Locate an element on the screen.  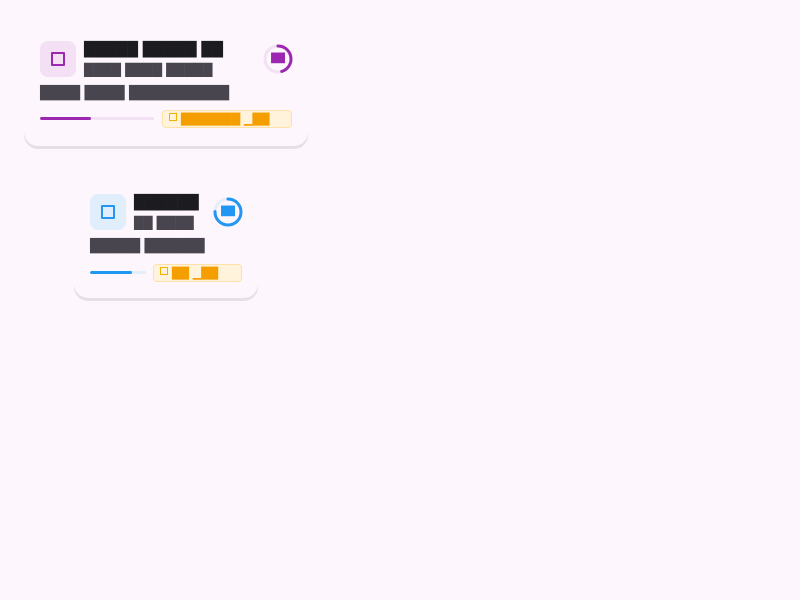
card-subtitle: ████ ████ █████ is located at coordinates (148, 70).